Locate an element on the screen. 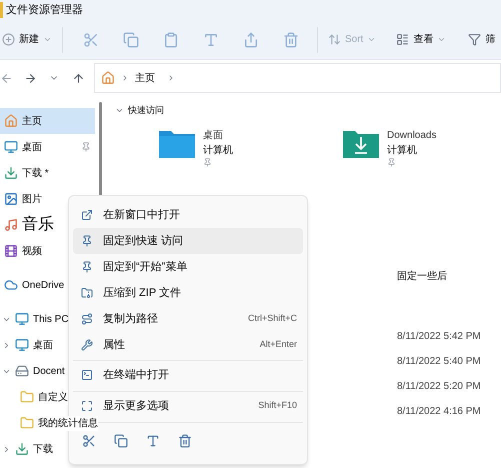  menu-item-label: 固定到快速 访问 is located at coordinates (143, 241).